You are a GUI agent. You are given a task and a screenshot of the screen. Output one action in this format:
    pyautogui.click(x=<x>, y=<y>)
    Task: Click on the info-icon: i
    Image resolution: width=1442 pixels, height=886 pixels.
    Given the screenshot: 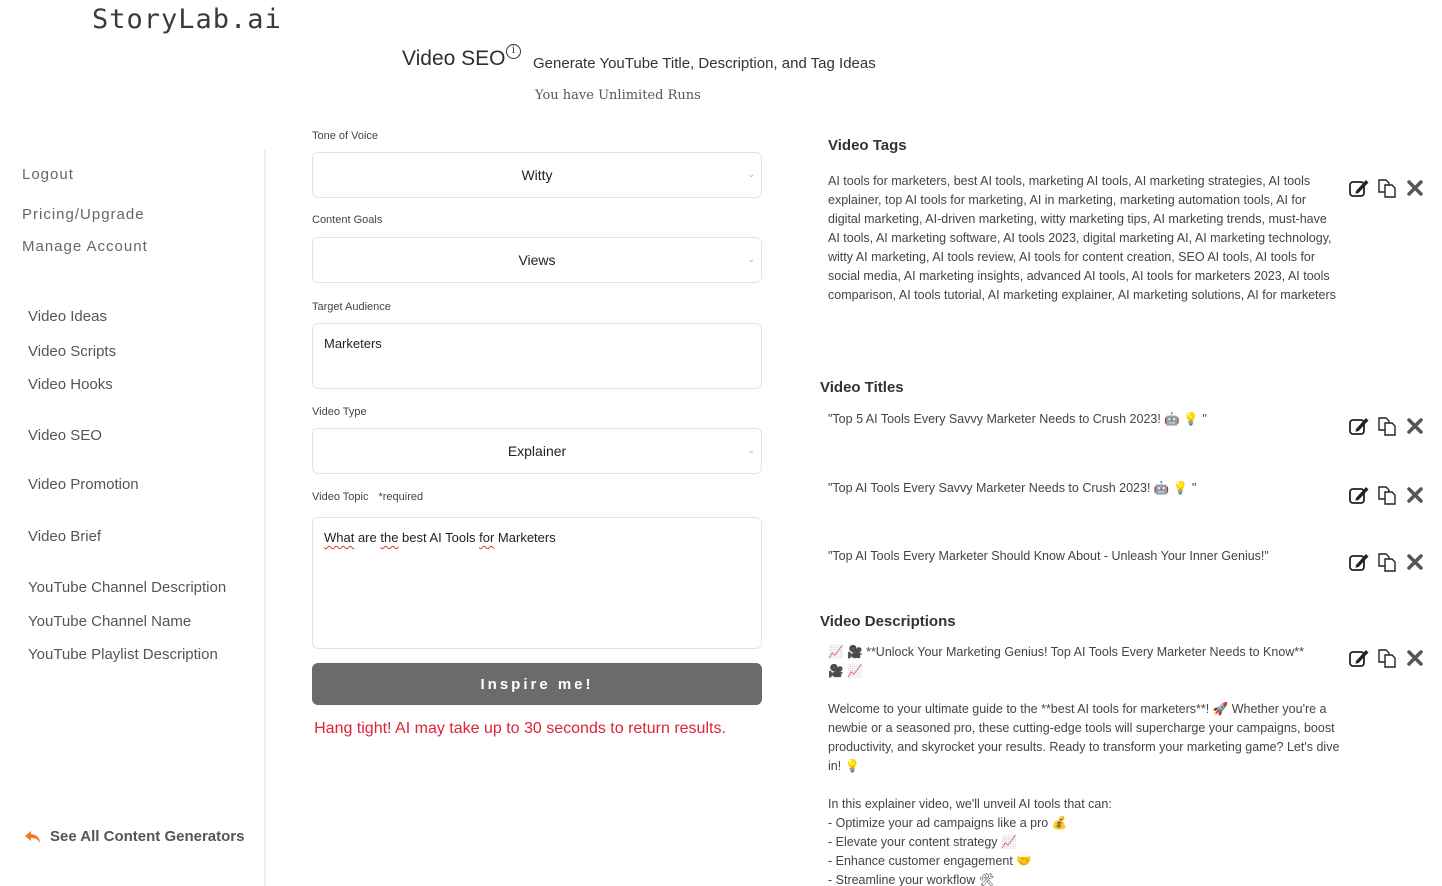 What is the action you would take?
    pyautogui.click(x=513, y=51)
    